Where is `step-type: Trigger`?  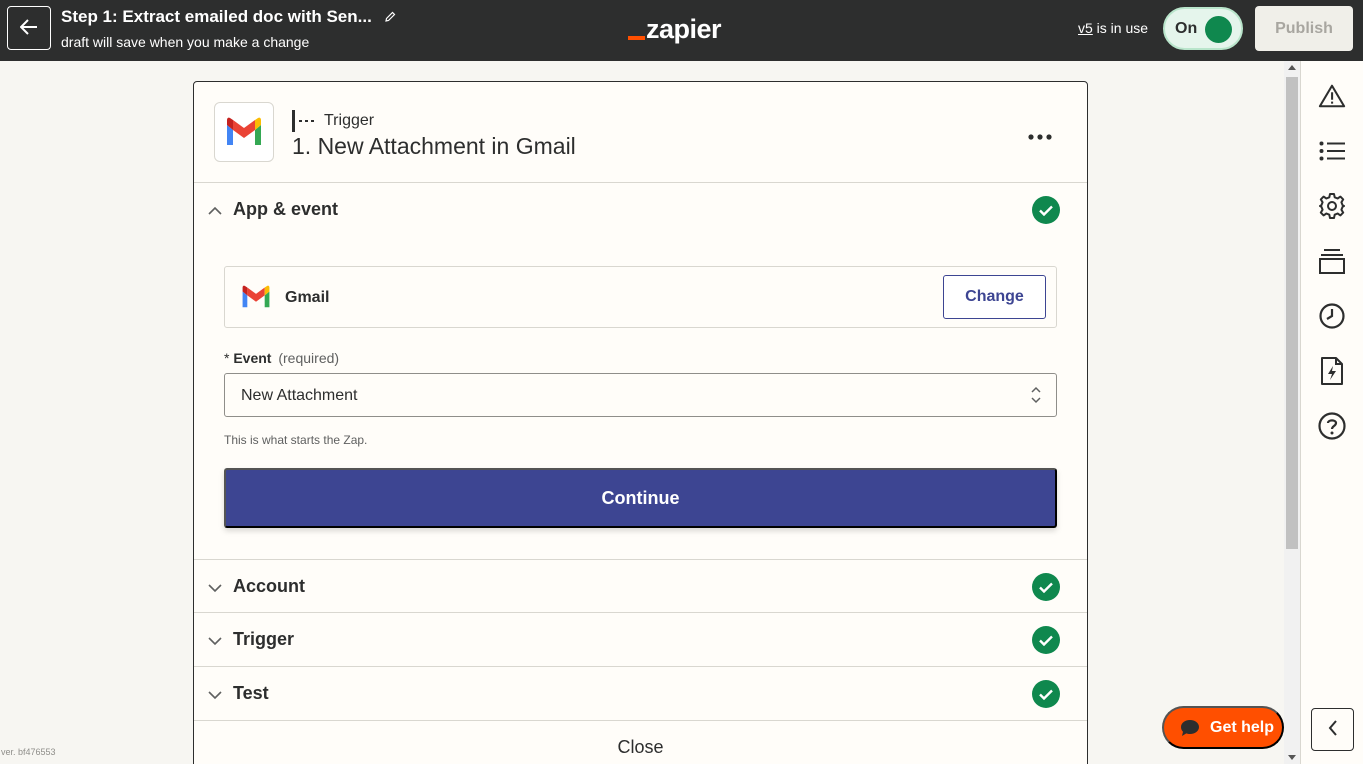 step-type: Trigger is located at coordinates (333, 121).